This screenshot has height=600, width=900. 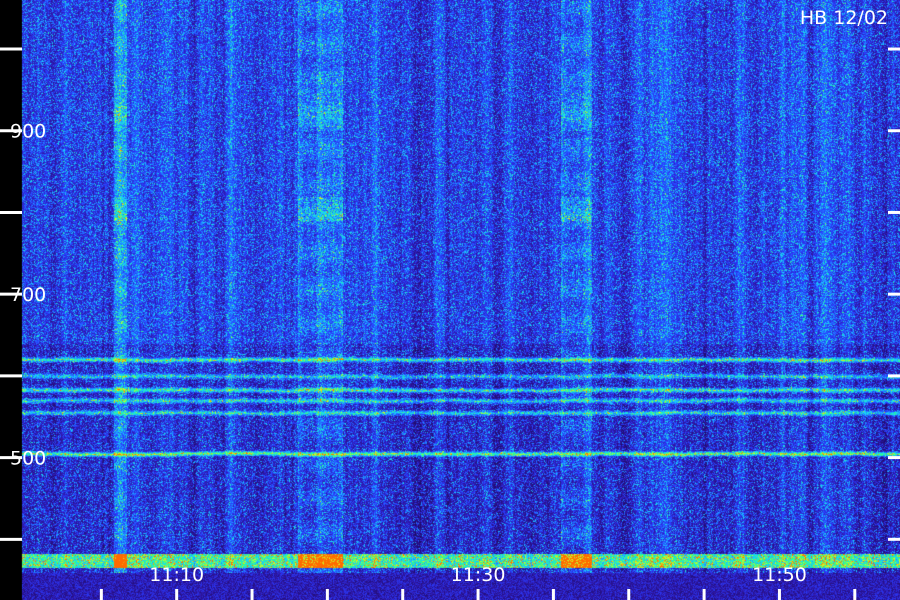 I want to click on x-axis-ticks, so click(x=478, y=594).